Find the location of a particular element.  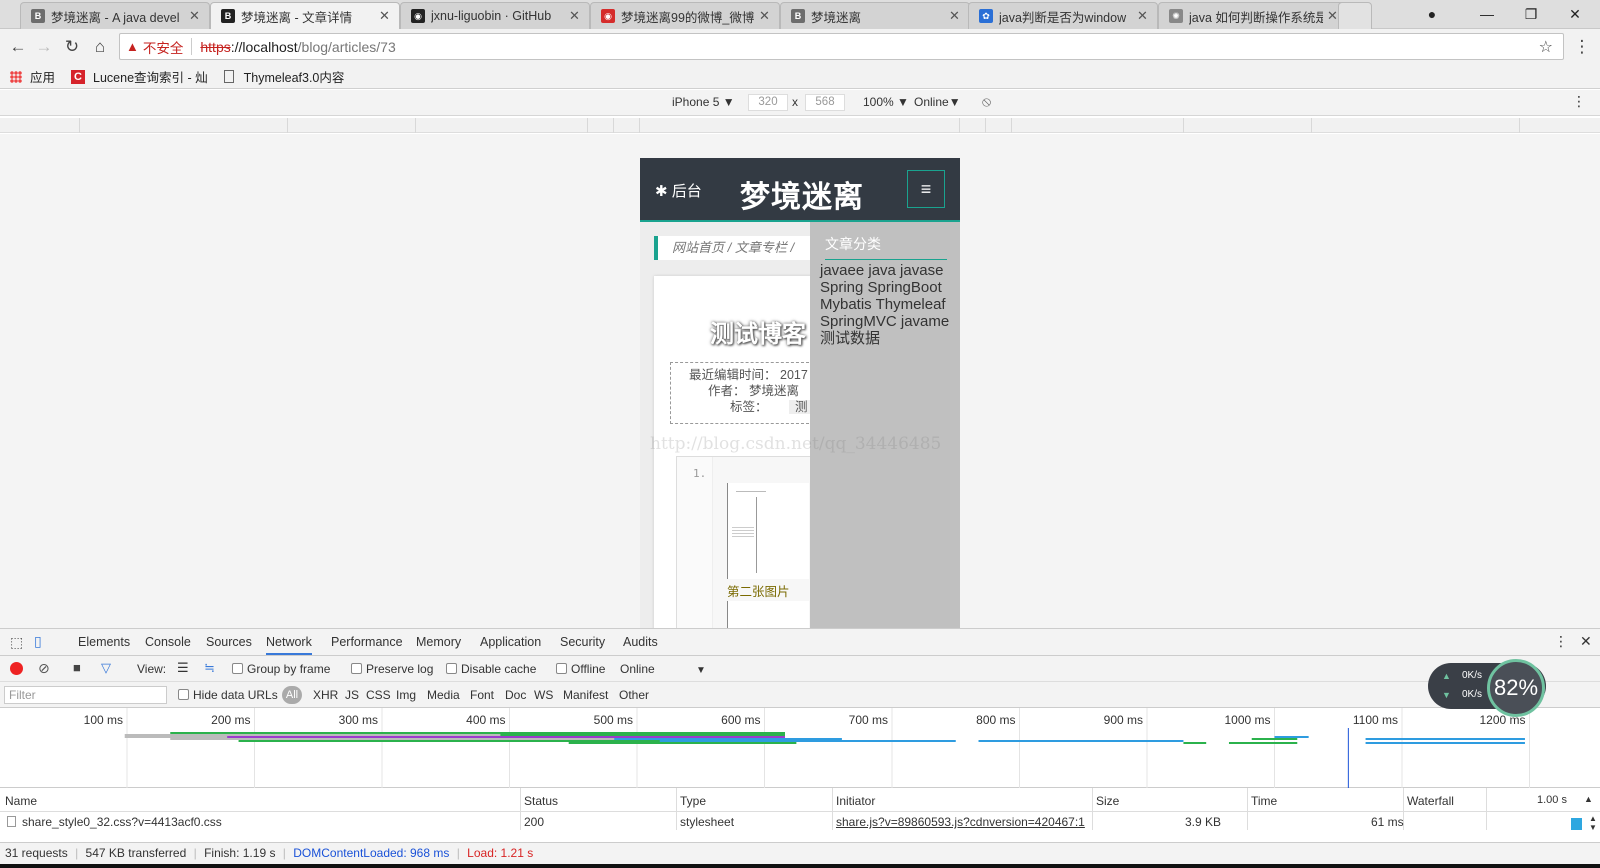

devtools-tab-console: Console is located at coordinates (168, 642).